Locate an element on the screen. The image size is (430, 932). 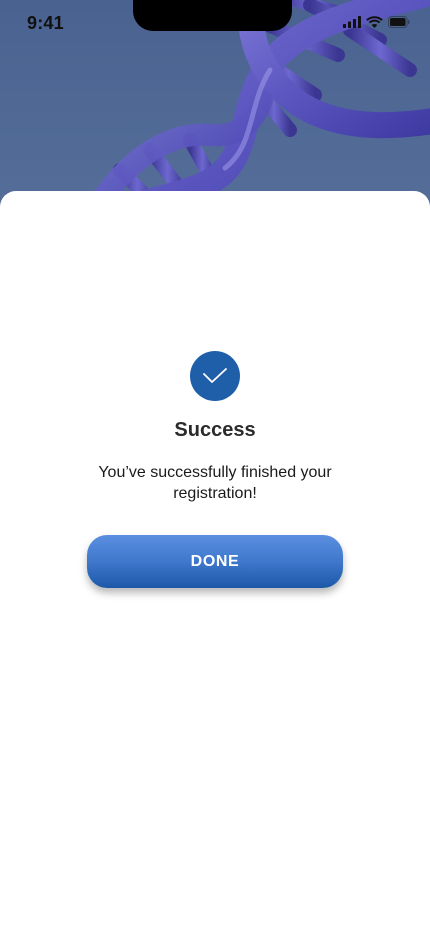
status-bar: 9:41 is located at coordinates (215, 24).